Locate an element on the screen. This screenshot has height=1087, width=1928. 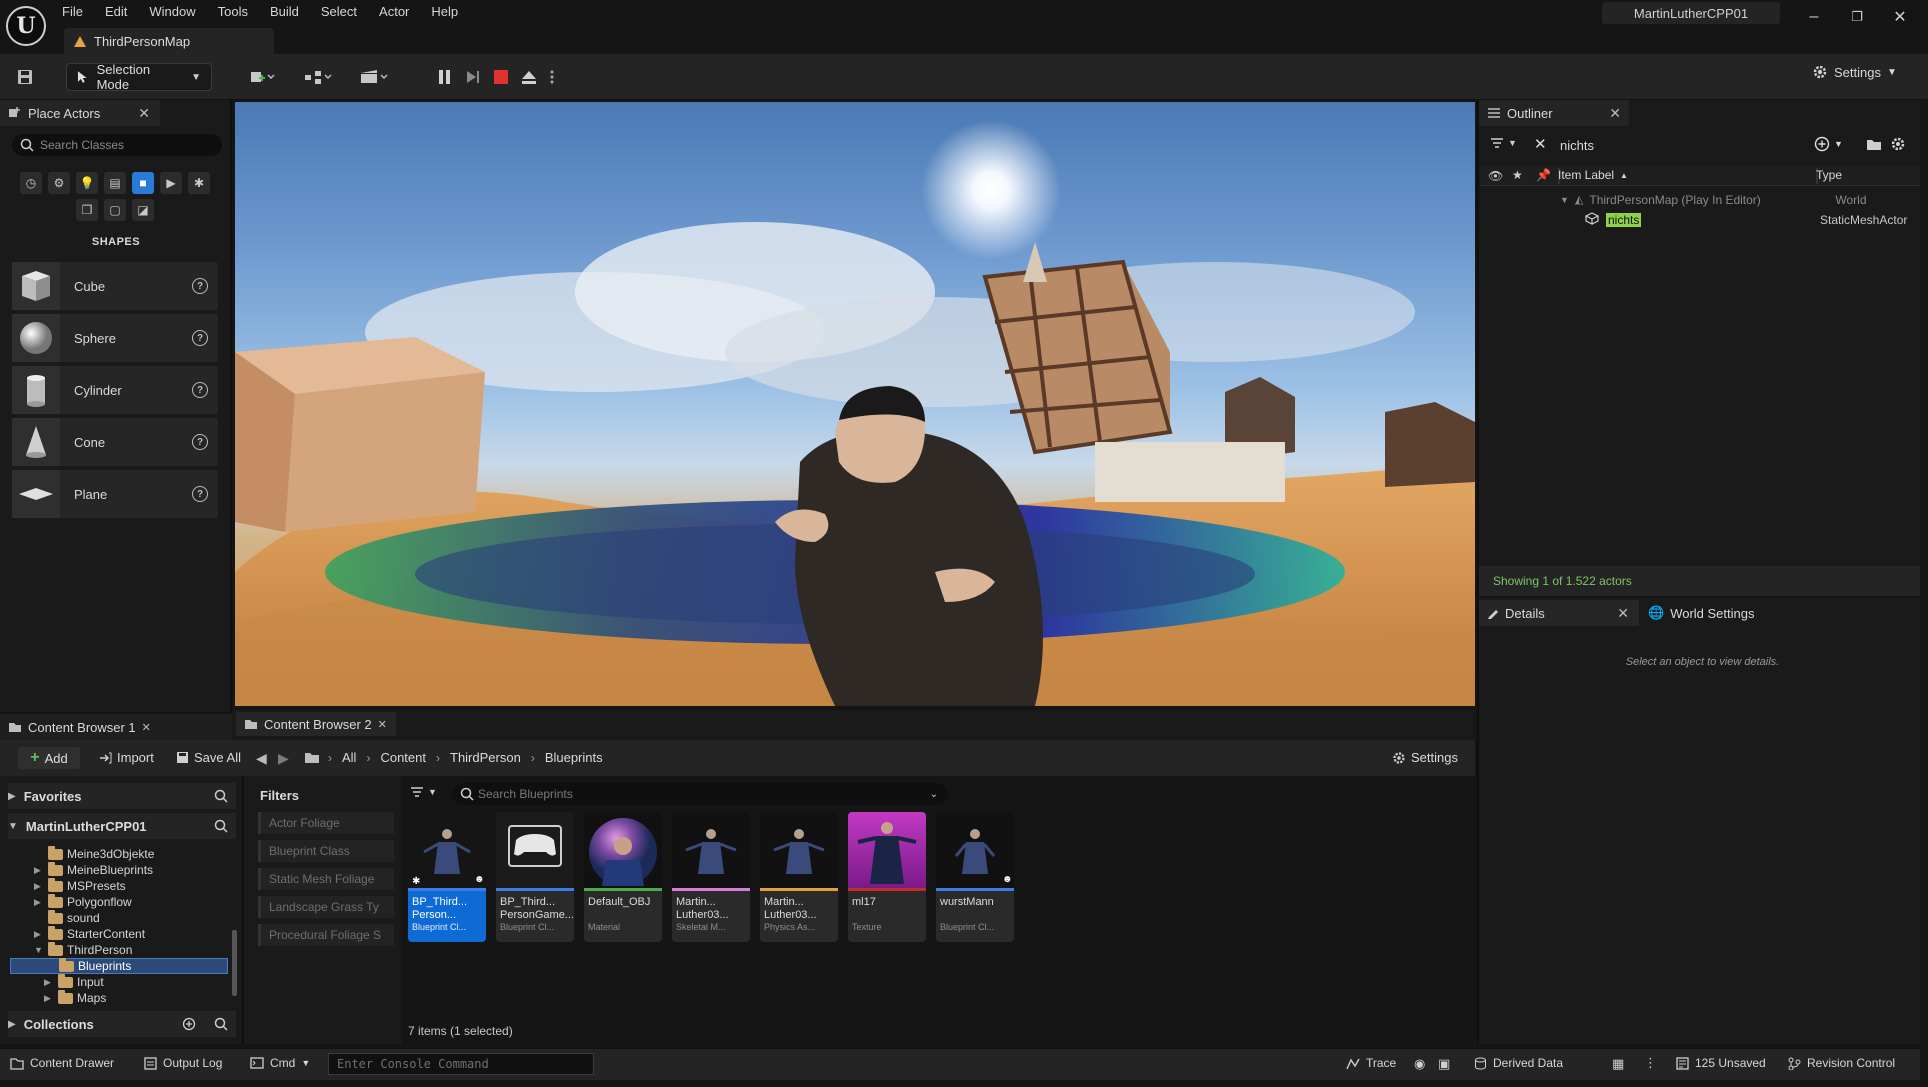
filter-landscape-grass-type: Landscape Grass Ty is located at coordinates (326, 907).